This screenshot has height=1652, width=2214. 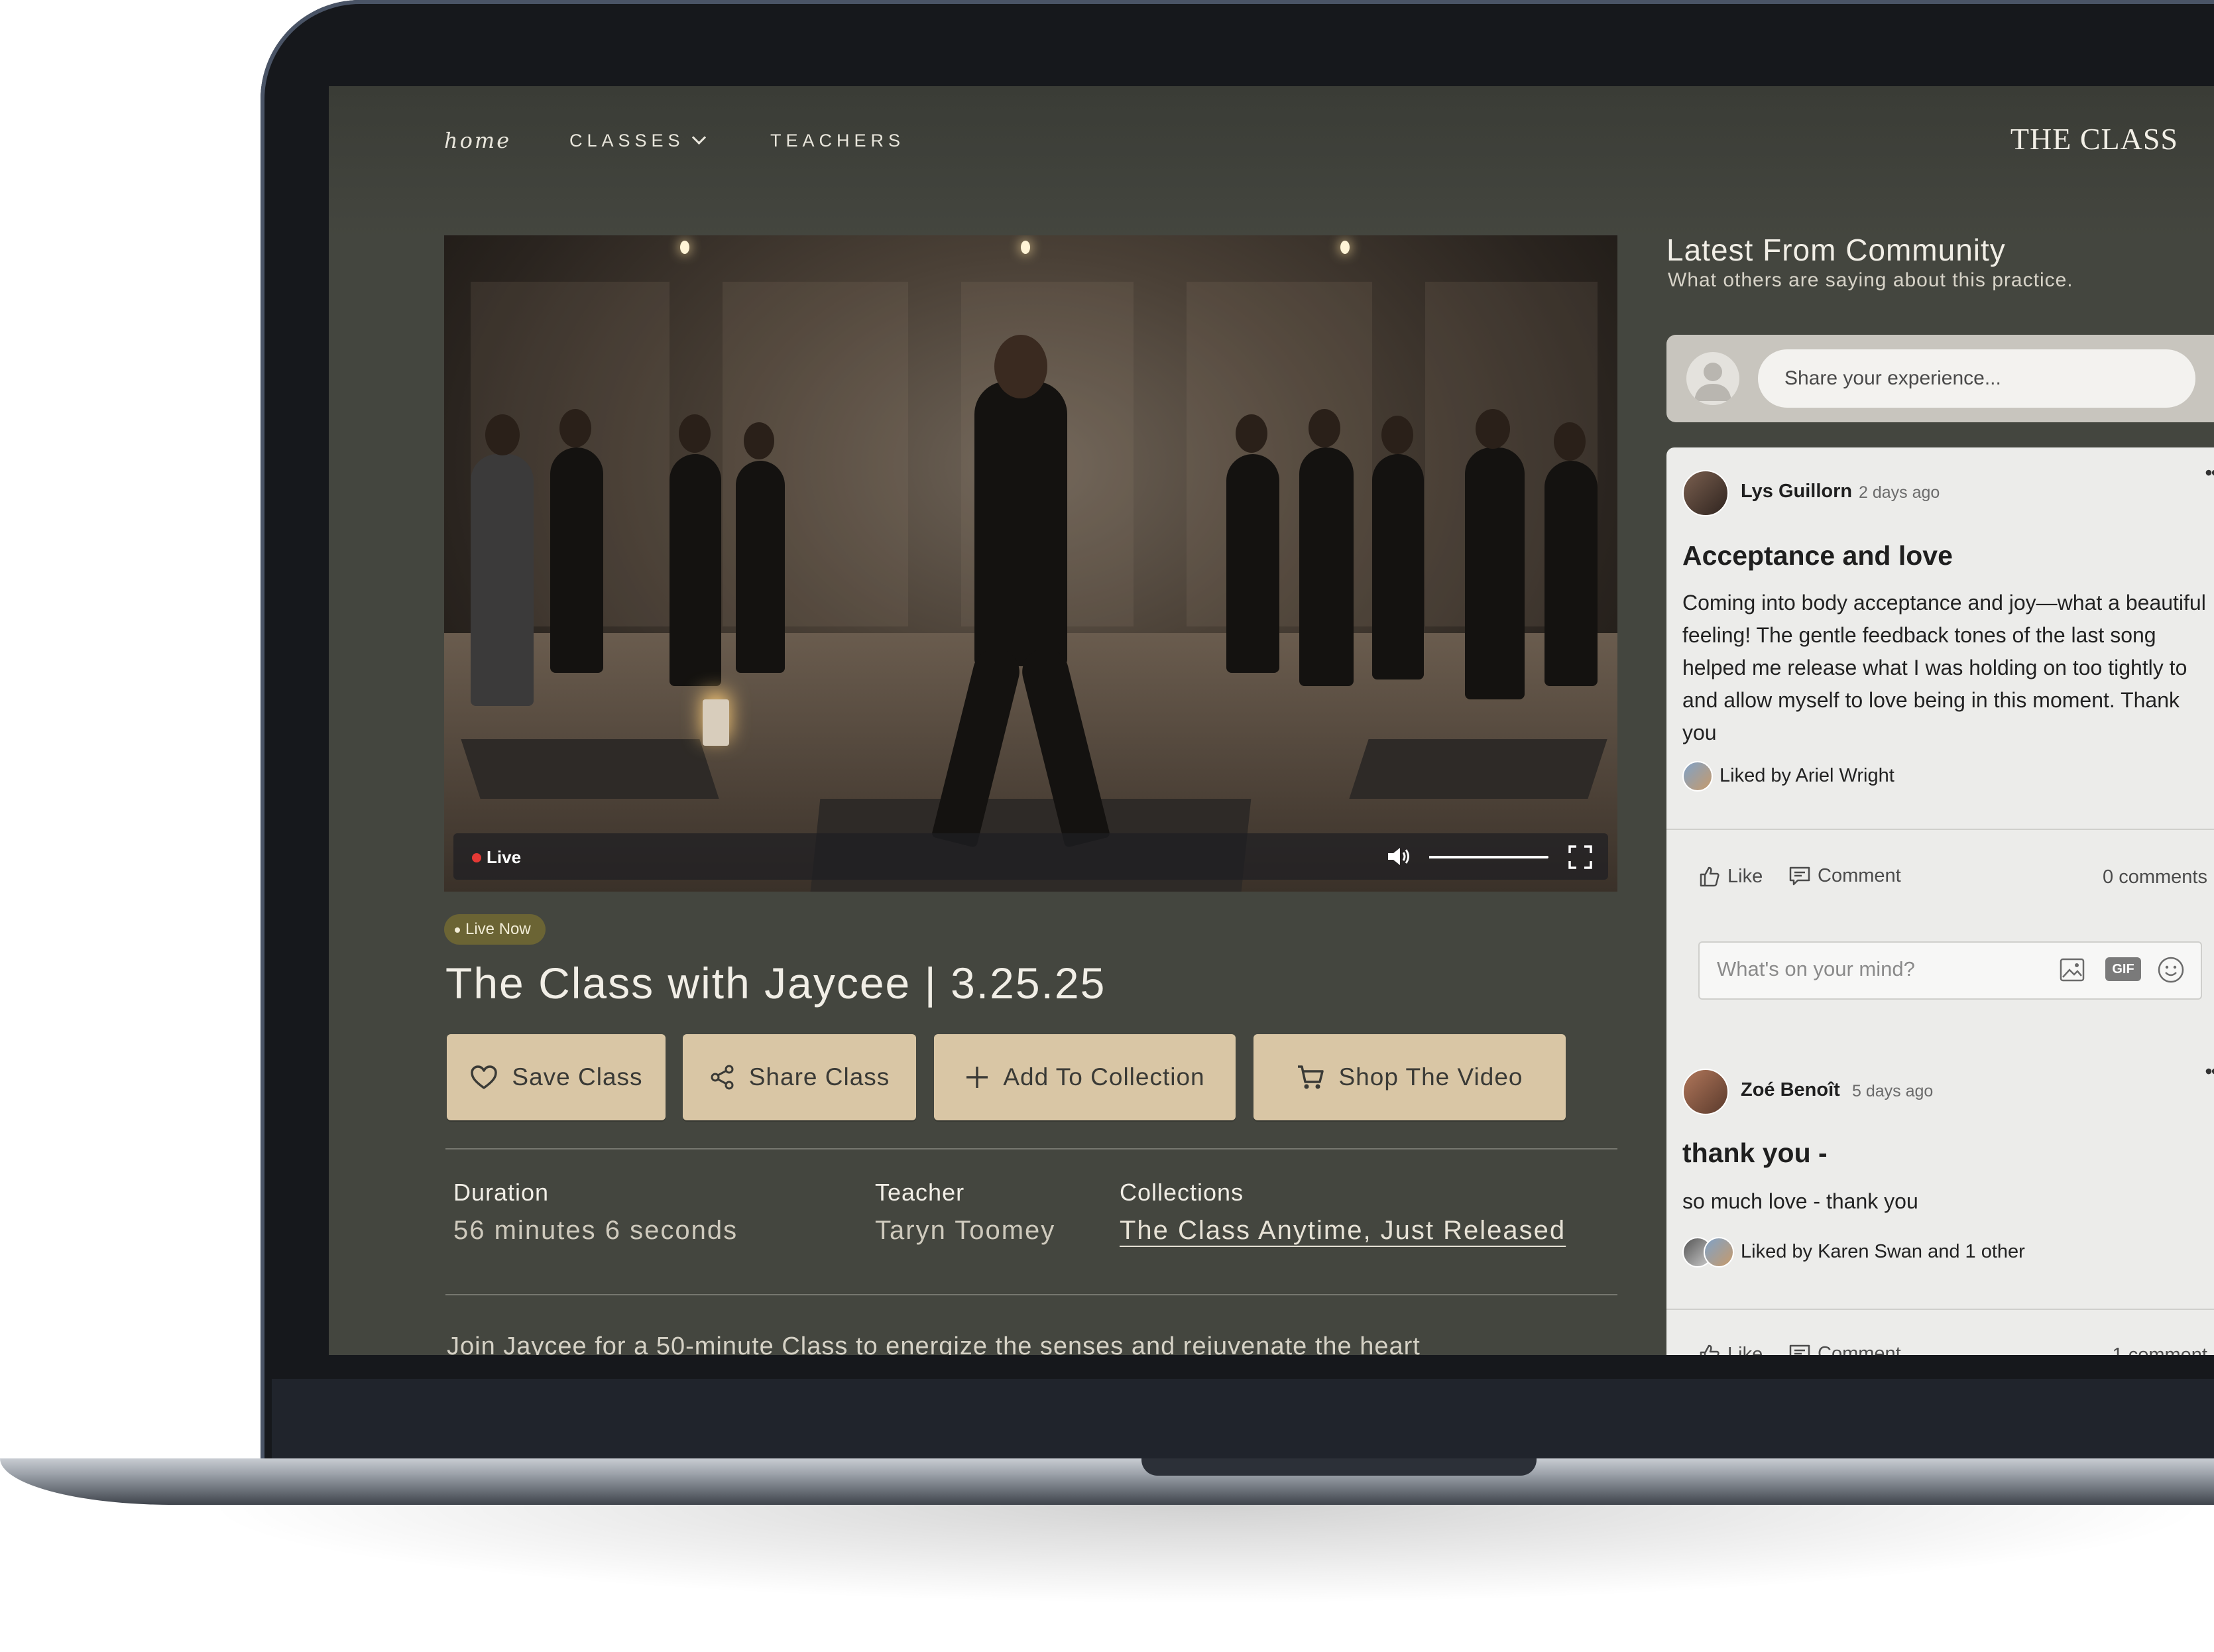 I want to click on image-icon, so click(x=2072, y=969).